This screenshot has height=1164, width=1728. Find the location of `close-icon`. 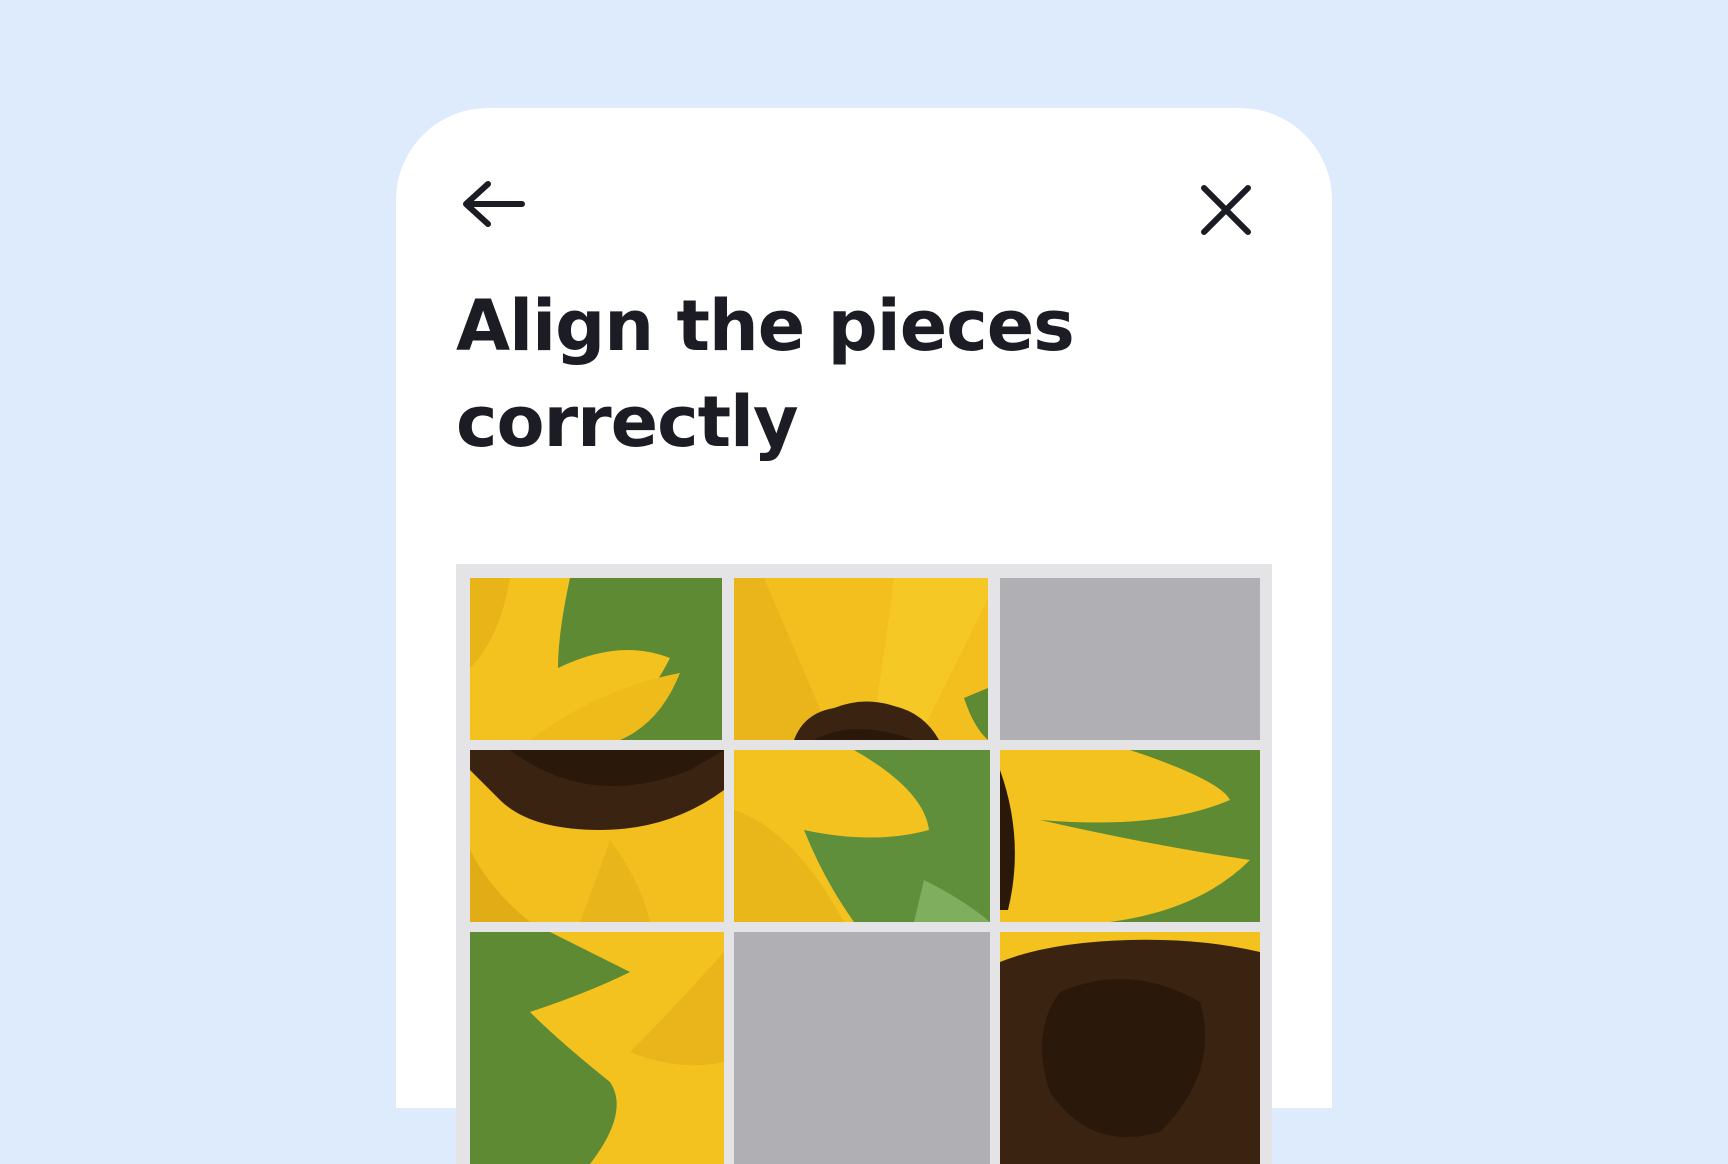

close-icon is located at coordinates (1226, 210).